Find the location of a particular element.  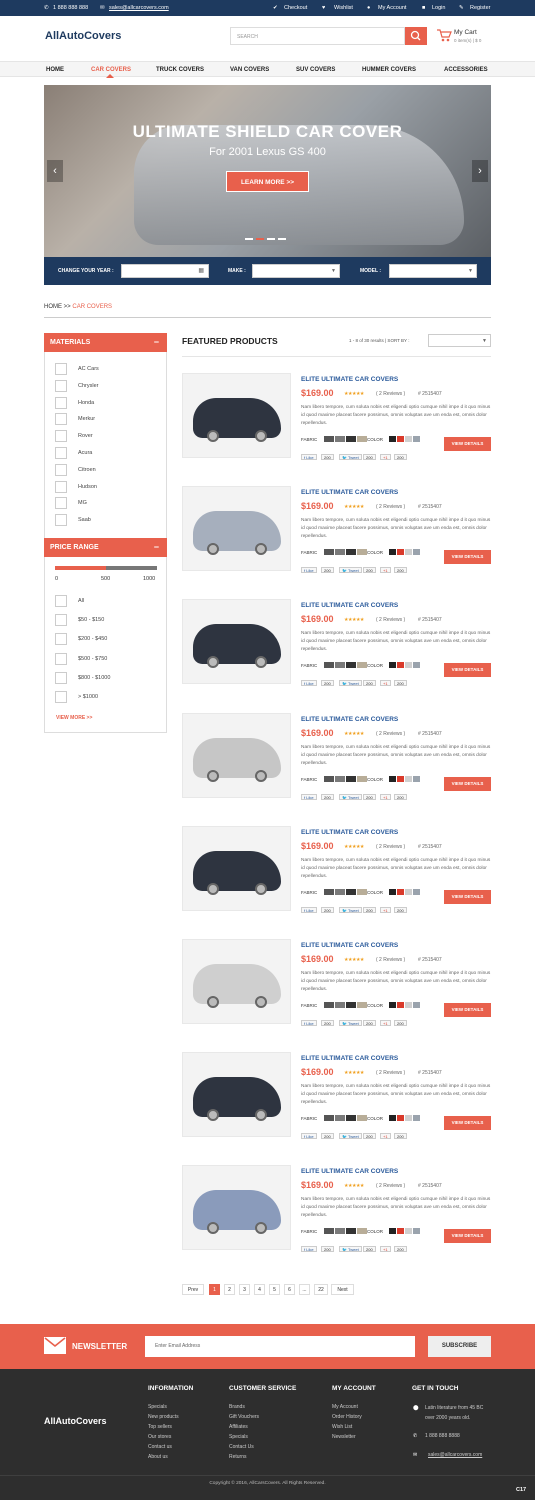

subscribe-button: SUBSCRIBE is located at coordinates (459, 1346).